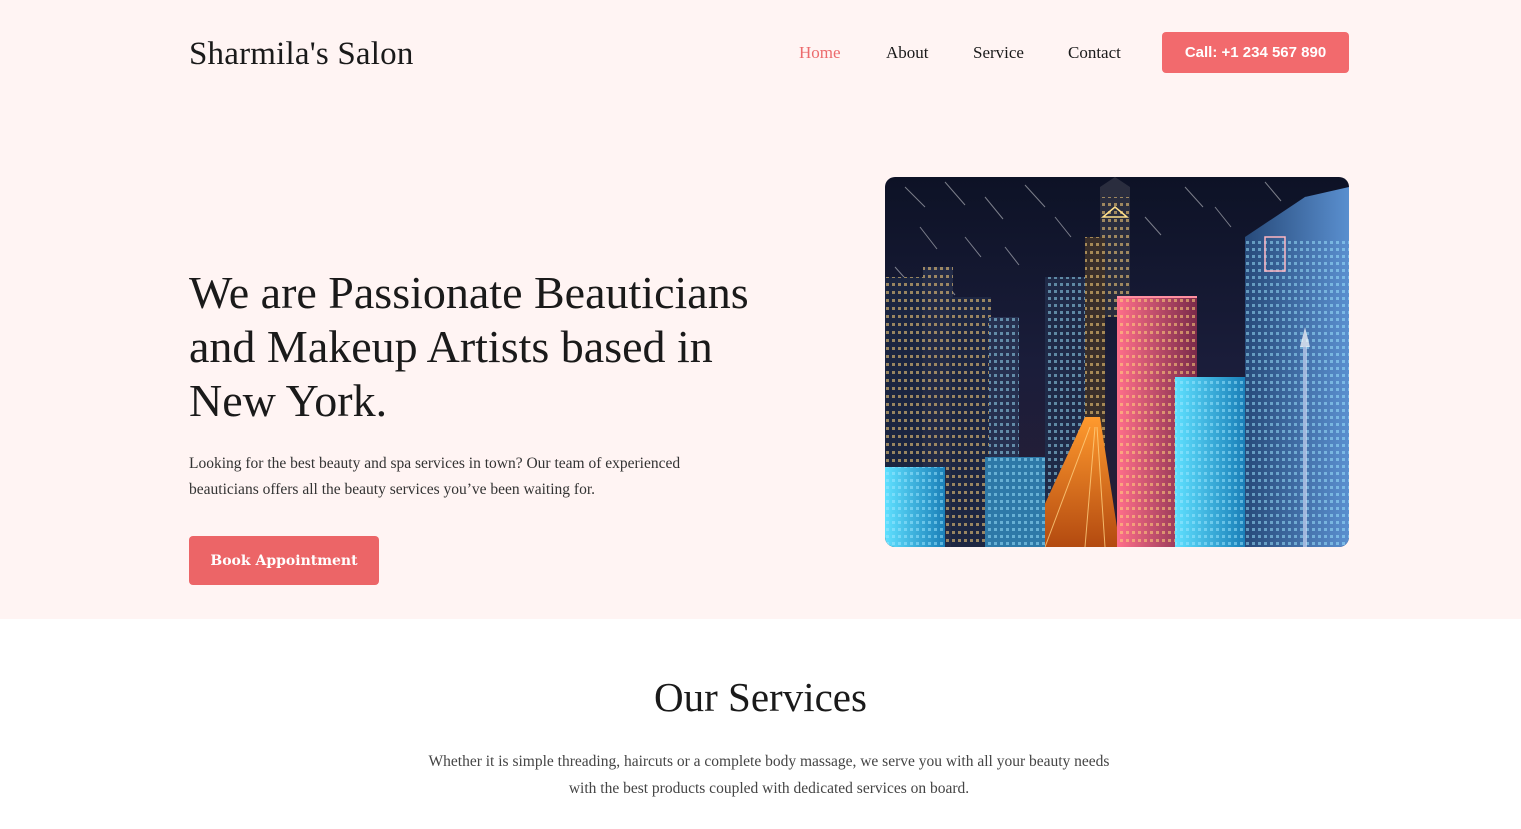 Image resolution: width=1521 pixels, height=829 pixels. I want to click on nav-link-home: Home, so click(820, 53).